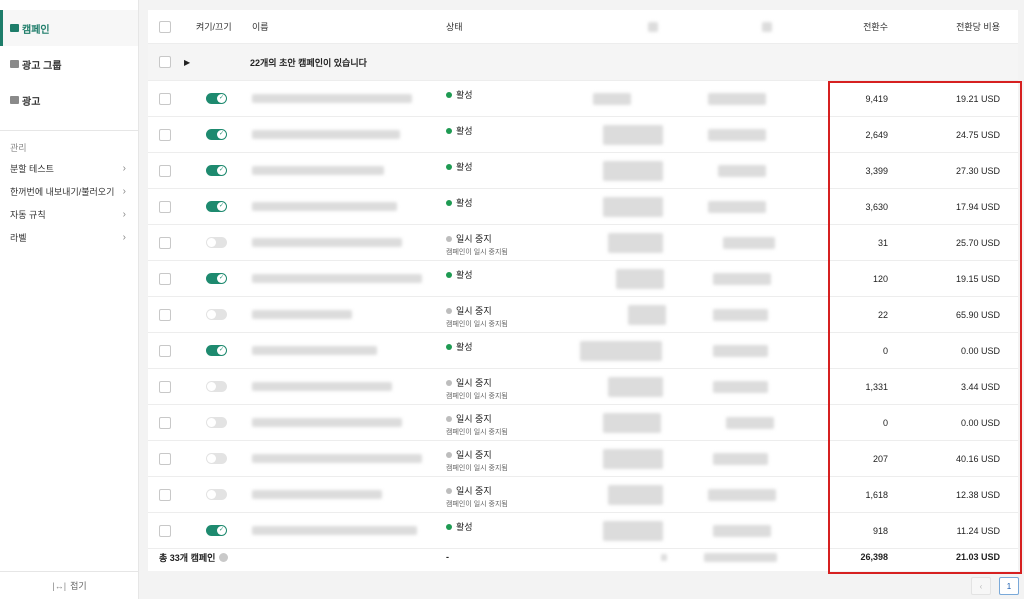 The width and height of the screenshot is (1024, 599). I want to click on collapse-button: |↔| 접기, so click(69, 585).